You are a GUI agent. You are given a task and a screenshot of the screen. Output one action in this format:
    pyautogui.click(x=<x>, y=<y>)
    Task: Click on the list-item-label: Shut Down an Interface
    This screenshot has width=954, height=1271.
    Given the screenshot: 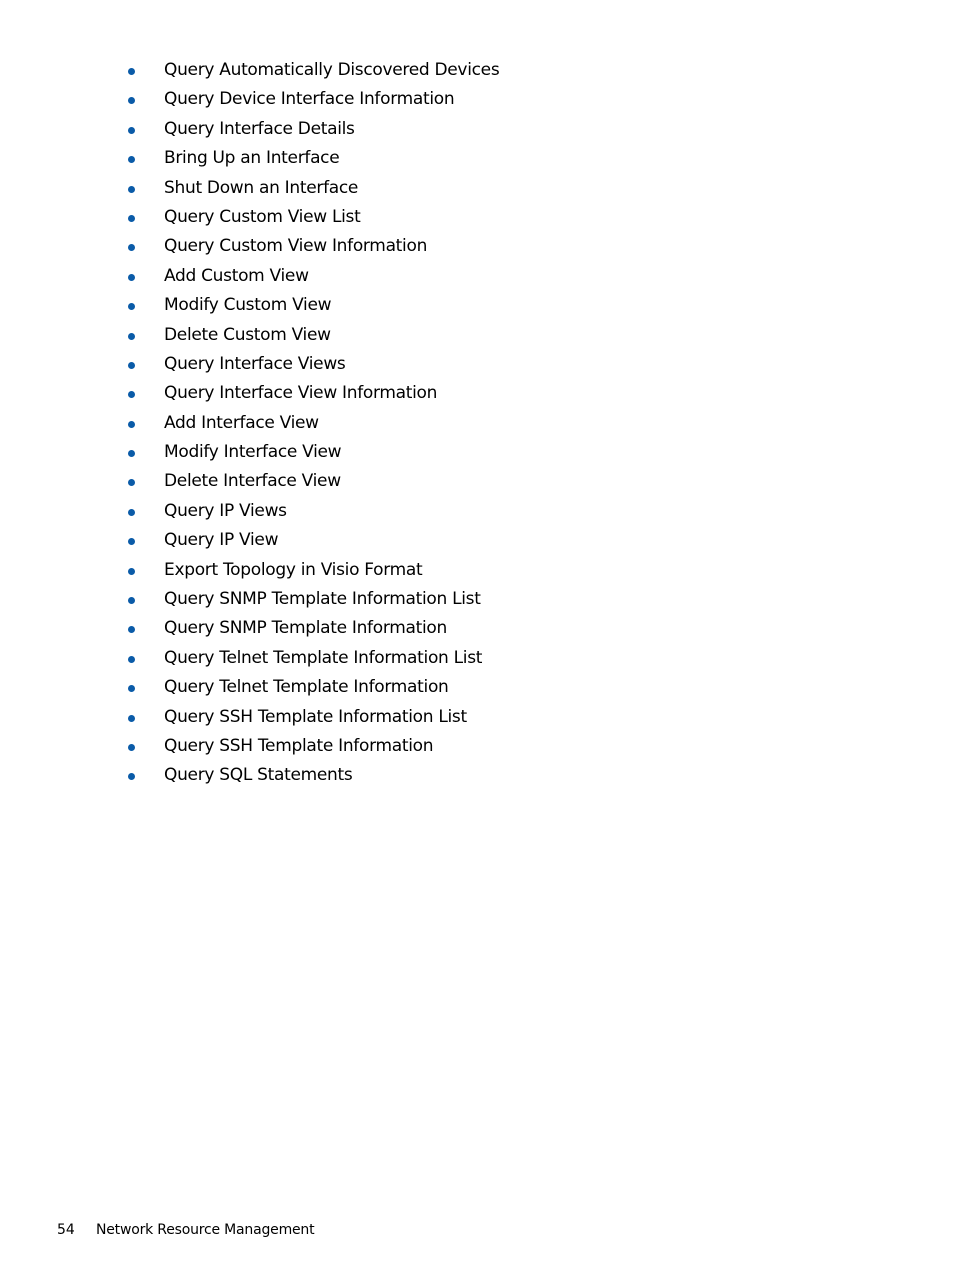 What is the action you would take?
    pyautogui.click(x=261, y=187)
    